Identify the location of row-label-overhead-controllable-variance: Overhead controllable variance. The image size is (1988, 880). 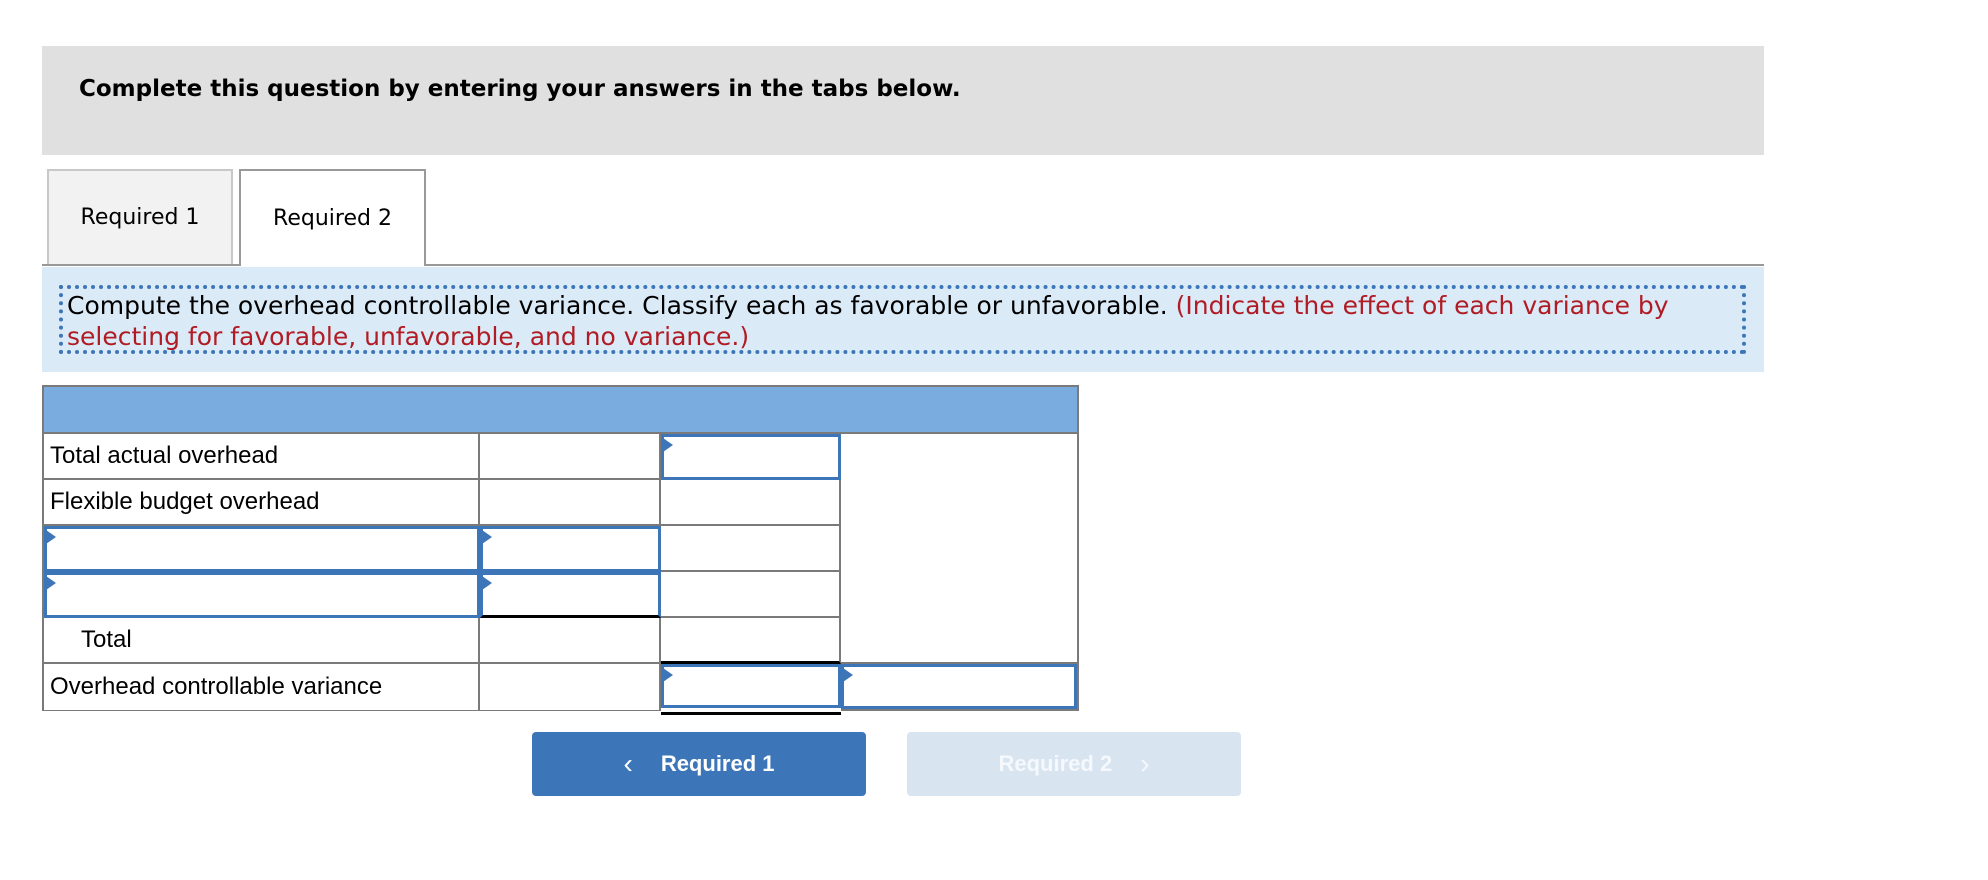
(262, 687).